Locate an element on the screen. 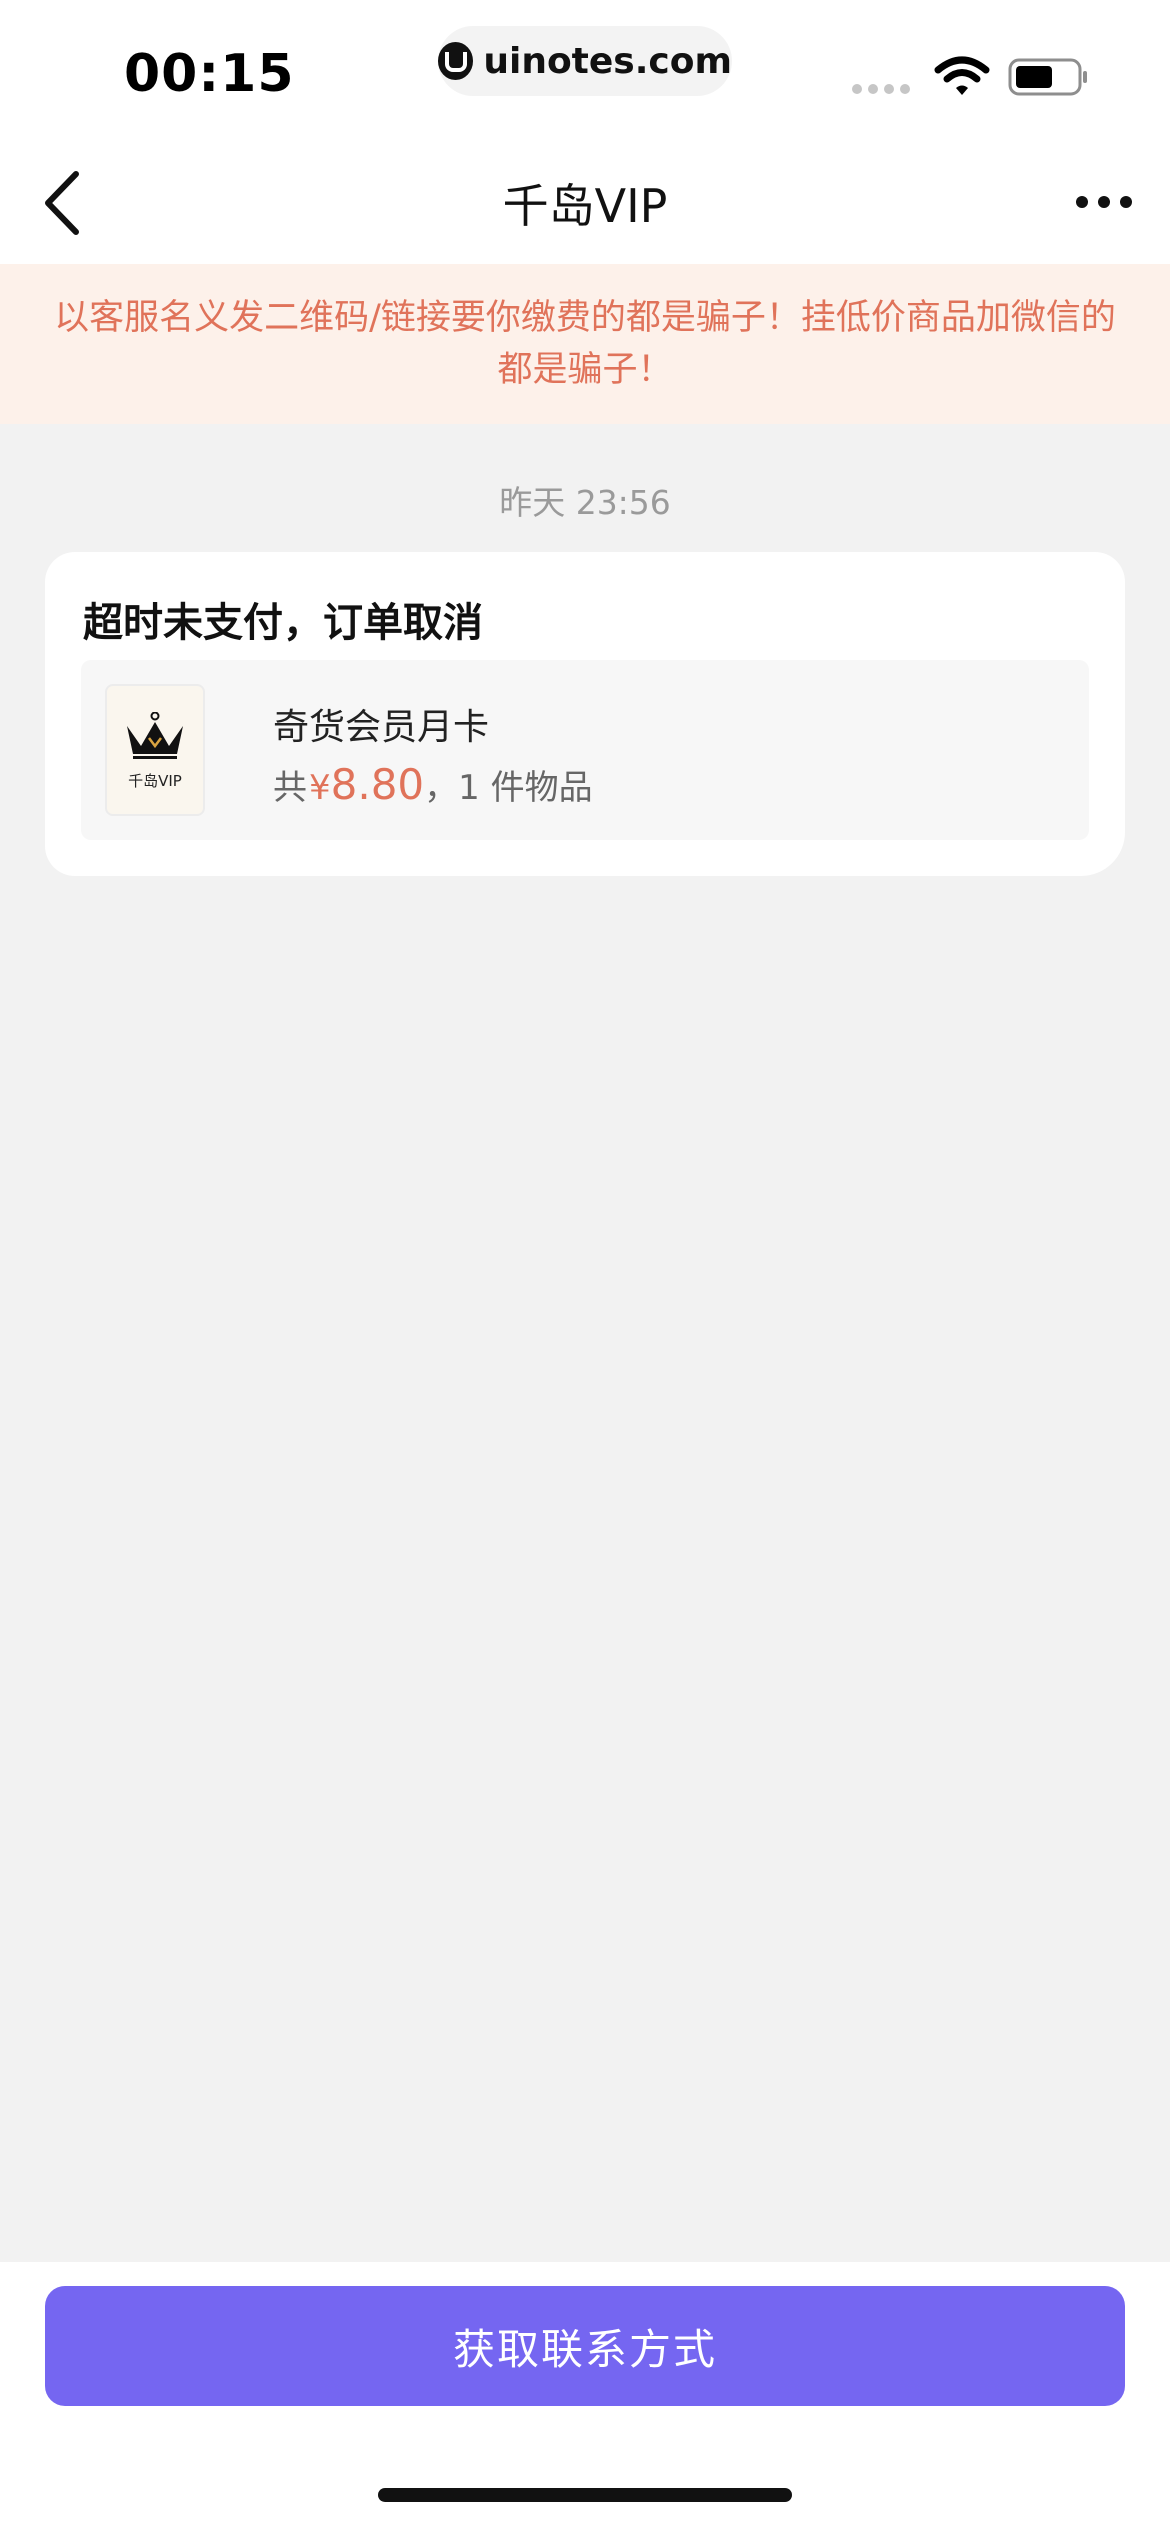  order-summary: 共 ¥ 8.80 ，1 件物品 is located at coordinates (433, 784).